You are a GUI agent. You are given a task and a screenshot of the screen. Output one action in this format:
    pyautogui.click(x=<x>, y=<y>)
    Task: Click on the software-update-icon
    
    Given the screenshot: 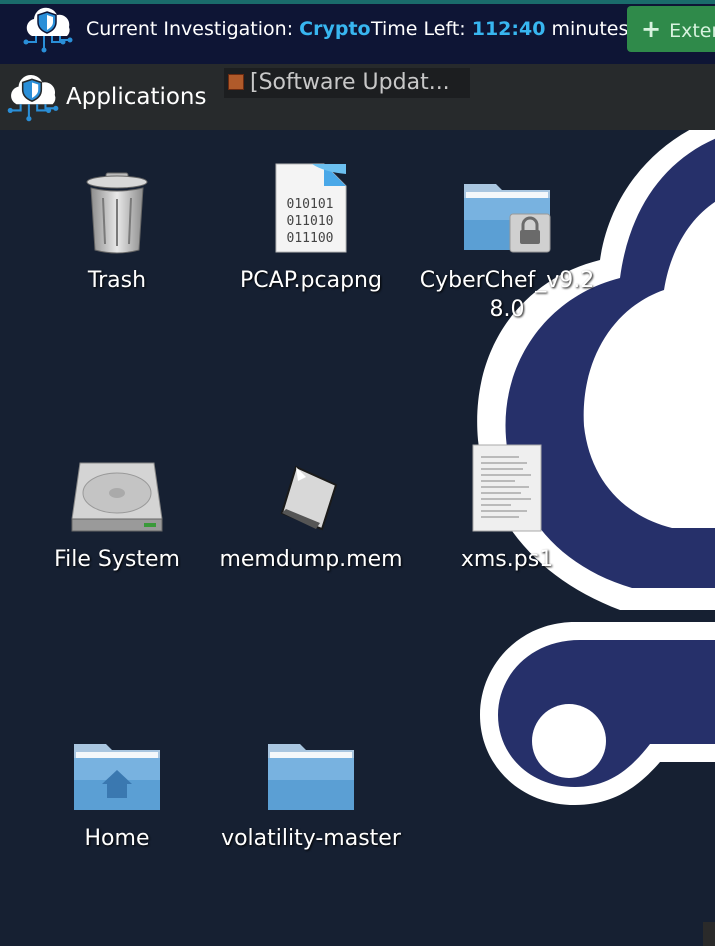 What is the action you would take?
    pyautogui.click(x=236, y=82)
    